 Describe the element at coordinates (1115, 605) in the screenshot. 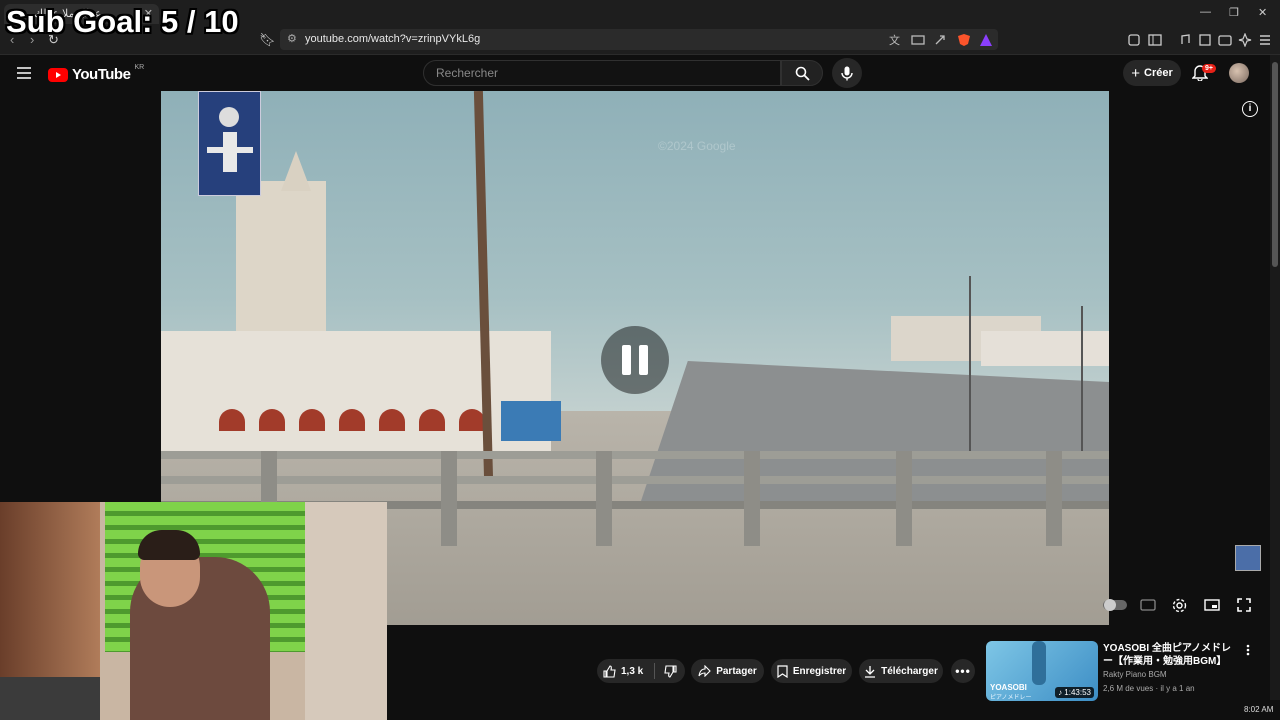

I see `autoplay-toggle-icon` at that location.